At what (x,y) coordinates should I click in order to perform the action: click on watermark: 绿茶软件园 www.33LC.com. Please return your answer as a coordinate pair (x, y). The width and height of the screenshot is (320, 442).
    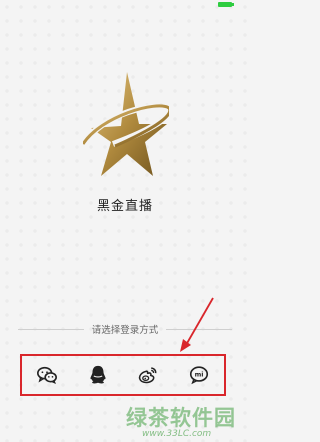
    Looking at the image, I should click on (185, 422).